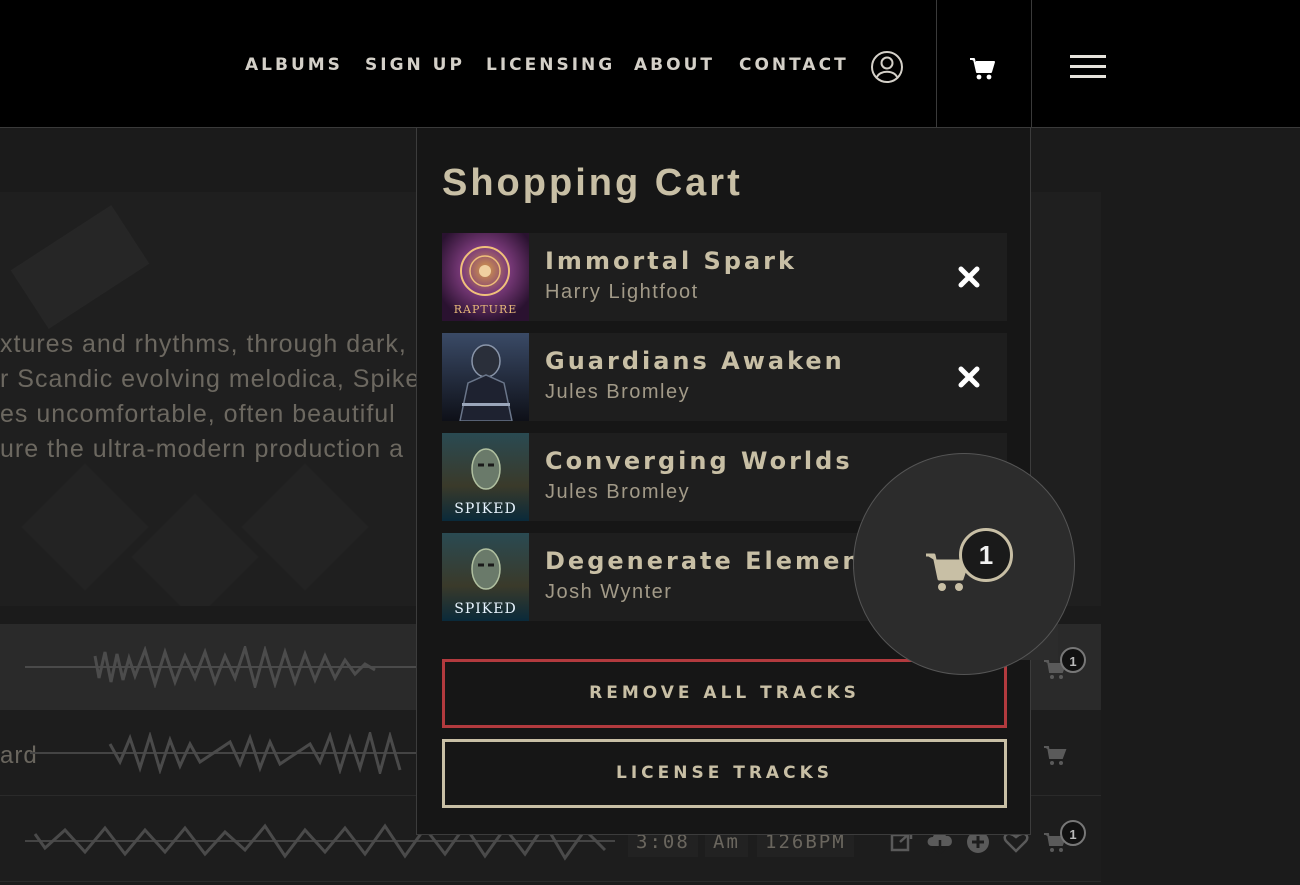 This screenshot has width=1300, height=885. Describe the element at coordinates (592, 183) in the screenshot. I see `cart-title: Shopping Cart` at that location.